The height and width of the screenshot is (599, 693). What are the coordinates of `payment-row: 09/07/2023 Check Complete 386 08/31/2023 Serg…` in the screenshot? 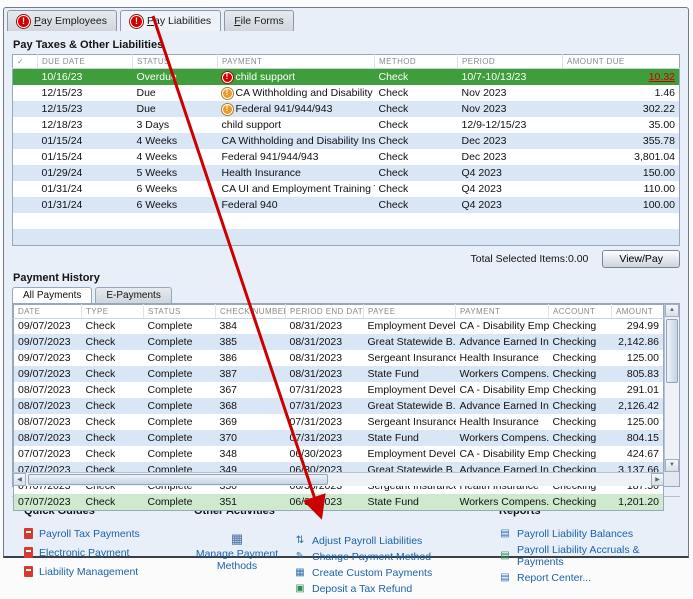 It's located at (338, 358).